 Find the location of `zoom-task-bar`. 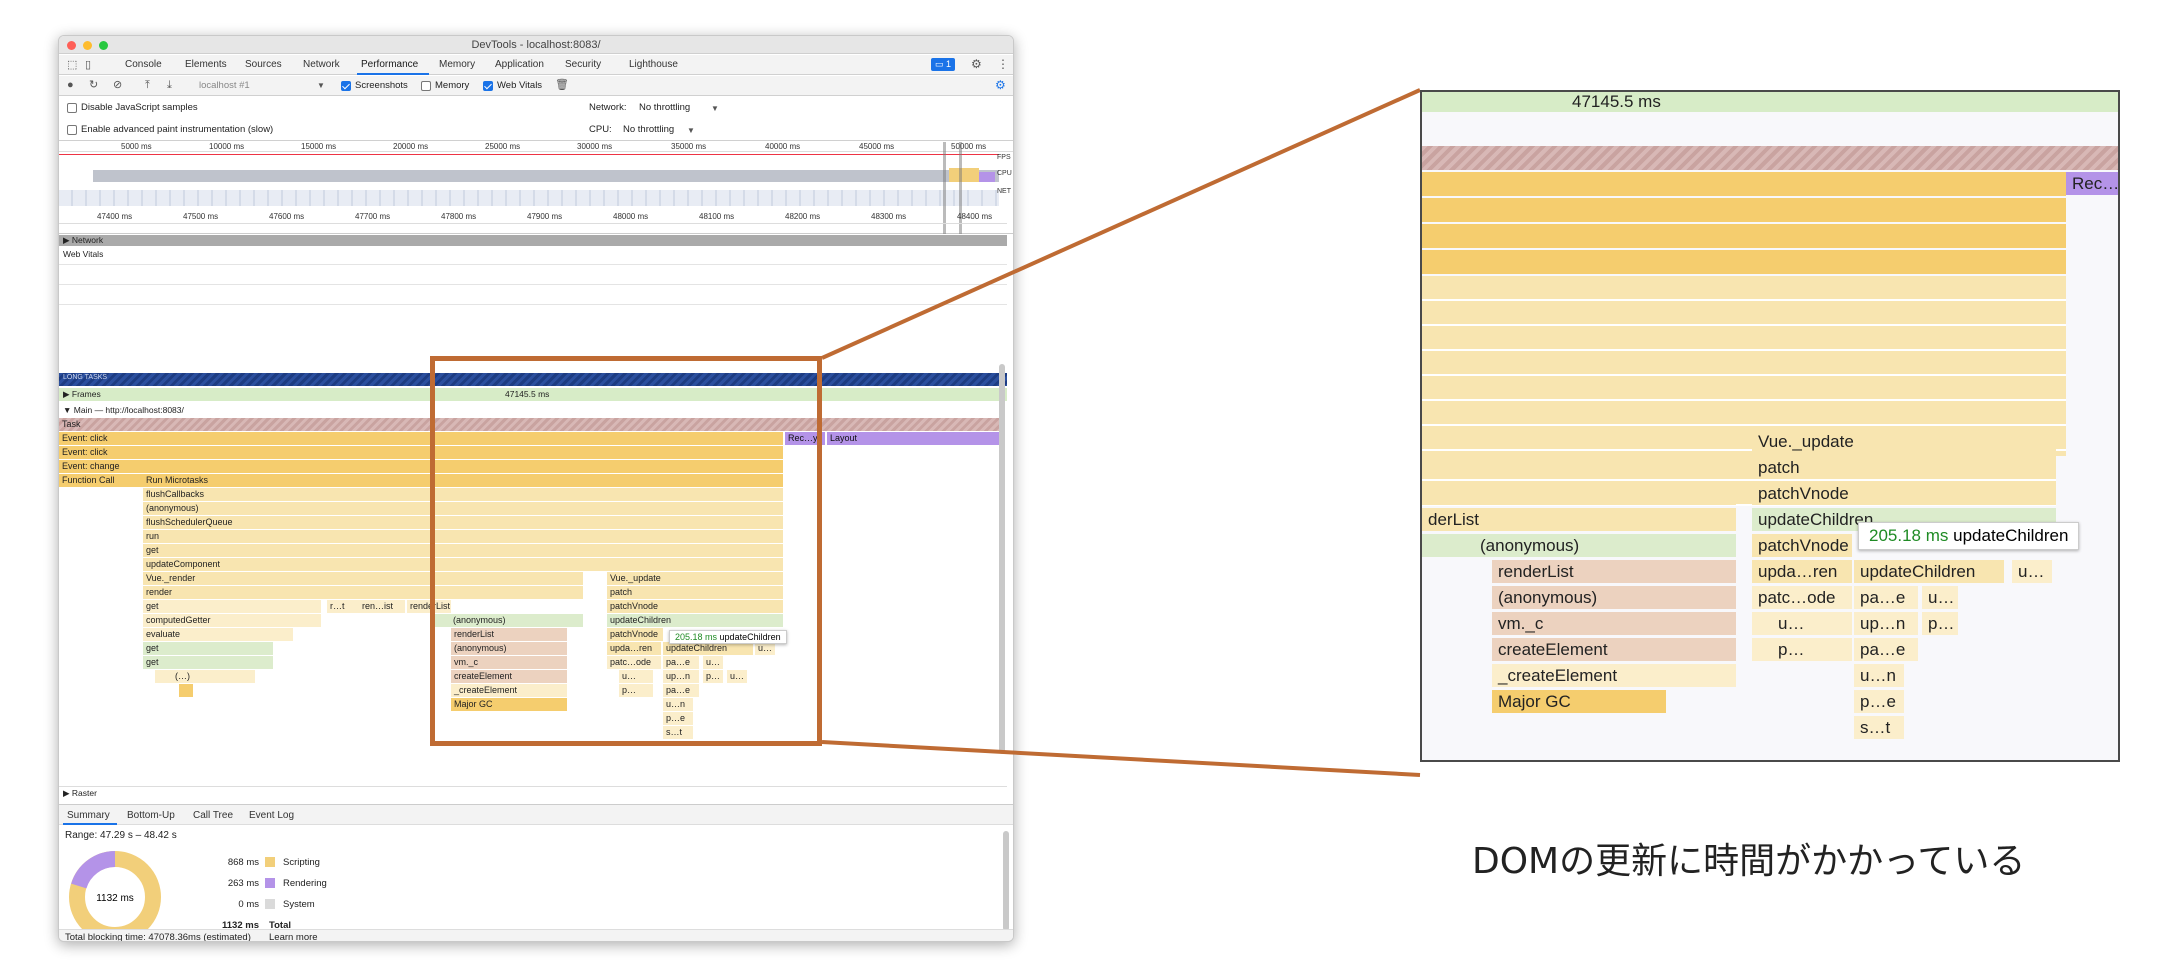

zoom-task-bar is located at coordinates (1770, 158).